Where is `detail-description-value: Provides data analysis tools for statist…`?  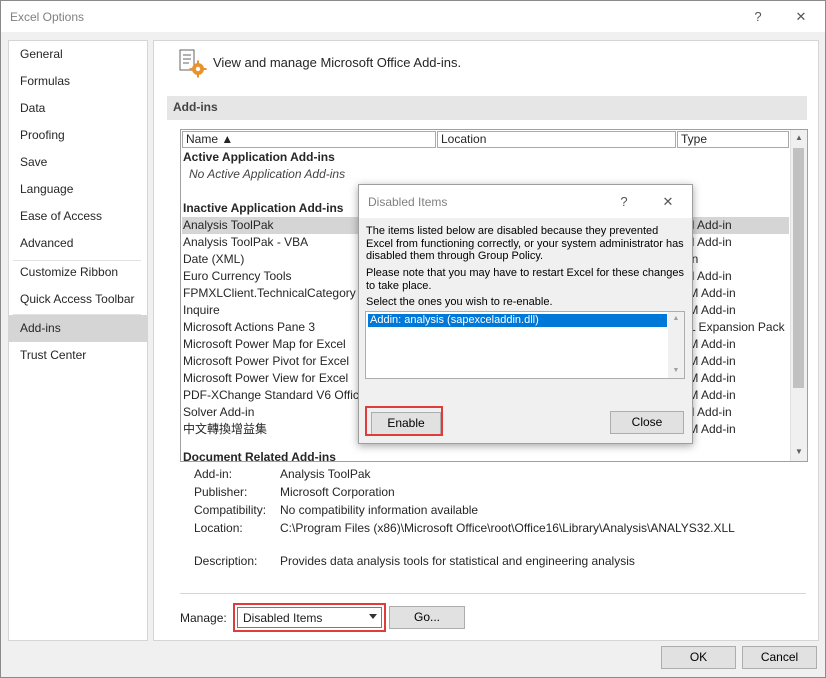
detail-description-value: Provides data analysis tools for statist… is located at coordinates (457, 561).